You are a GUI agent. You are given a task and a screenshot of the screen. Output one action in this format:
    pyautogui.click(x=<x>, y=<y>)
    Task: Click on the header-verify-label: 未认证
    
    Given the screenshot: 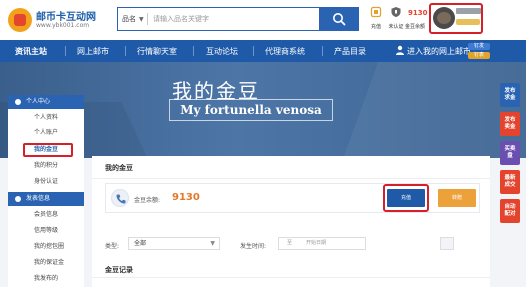 What is the action you would take?
    pyautogui.click(x=396, y=27)
    